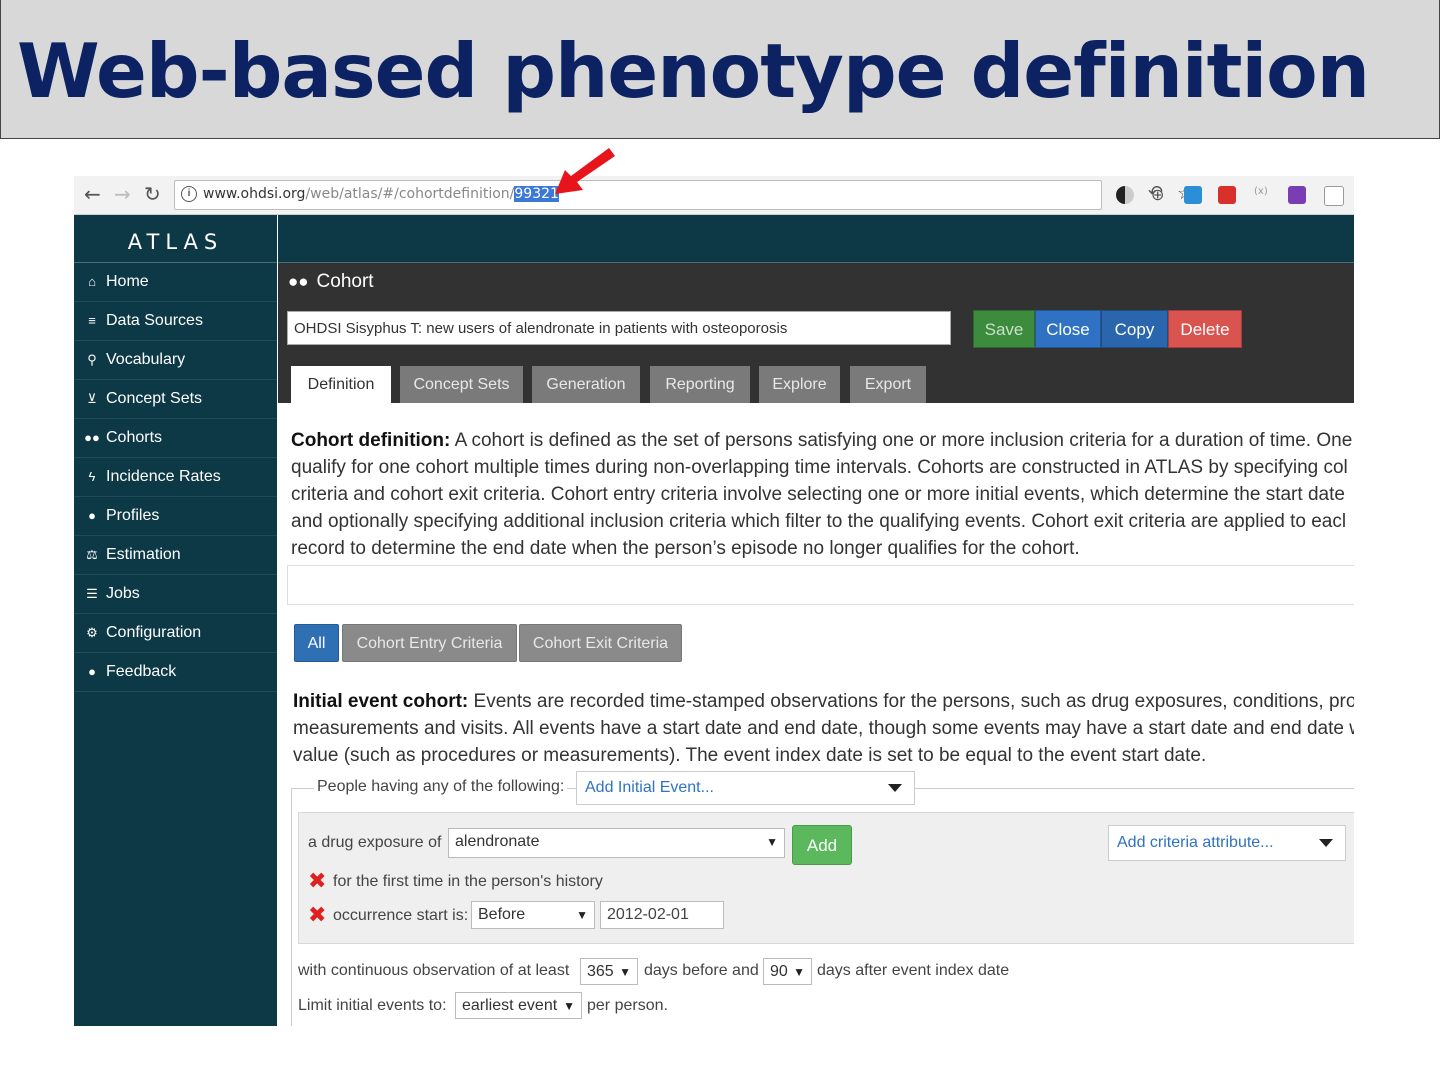 The image size is (1440, 1080). Describe the element at coordinates (429, 643) in the screenshot. I see `filter-entry-criteria-button: Cohort Entry Criteria` at that location.